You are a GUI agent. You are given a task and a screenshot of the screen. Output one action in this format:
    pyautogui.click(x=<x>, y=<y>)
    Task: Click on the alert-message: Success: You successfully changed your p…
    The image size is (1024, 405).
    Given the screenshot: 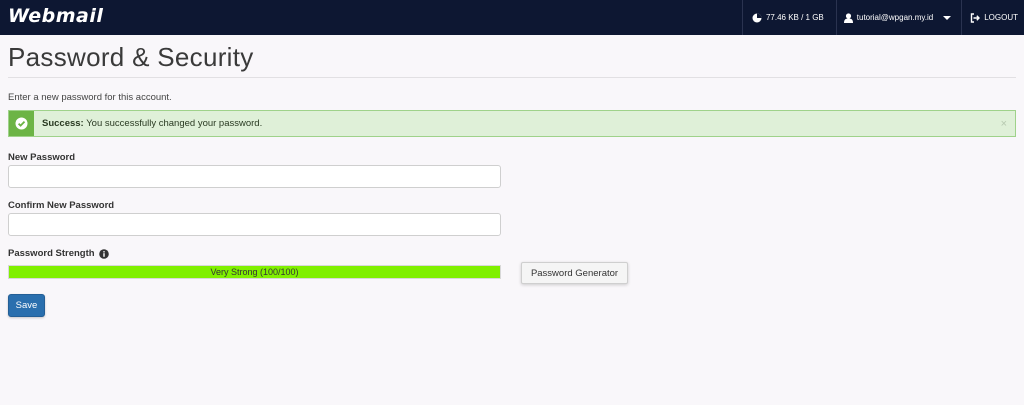 What is the action you would take?
    pyautogui.click(x=152, y=123)
    